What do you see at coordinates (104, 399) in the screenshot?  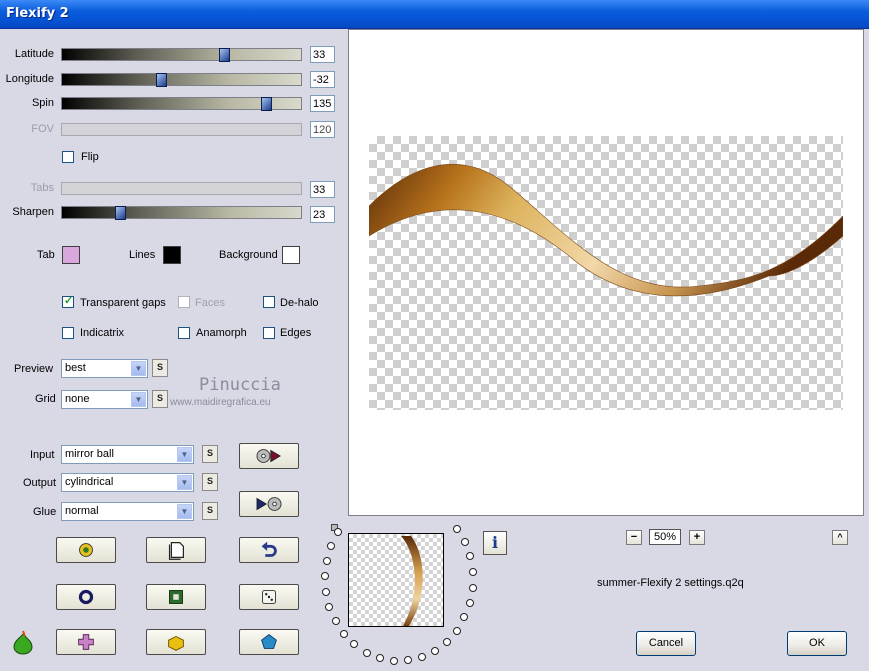 I see `grid-select: none ▼` at bounding box center [104, 399].